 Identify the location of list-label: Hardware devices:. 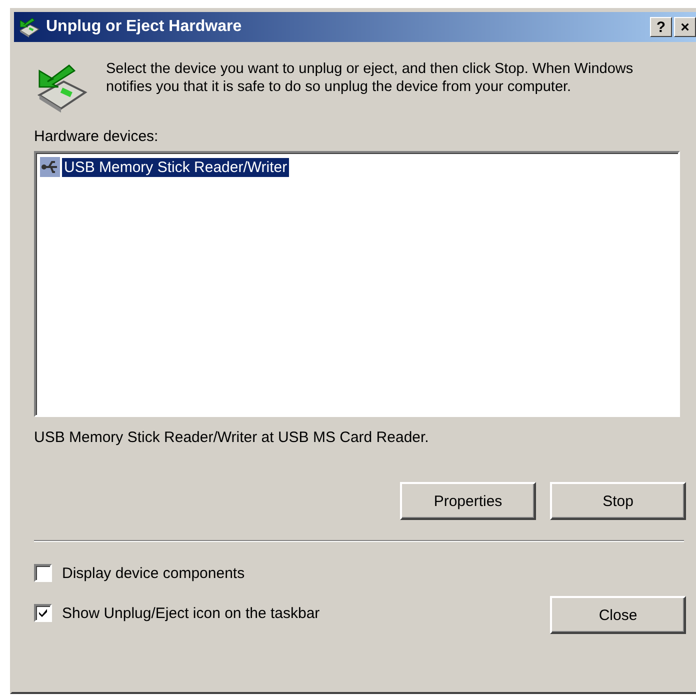
(97, 136).